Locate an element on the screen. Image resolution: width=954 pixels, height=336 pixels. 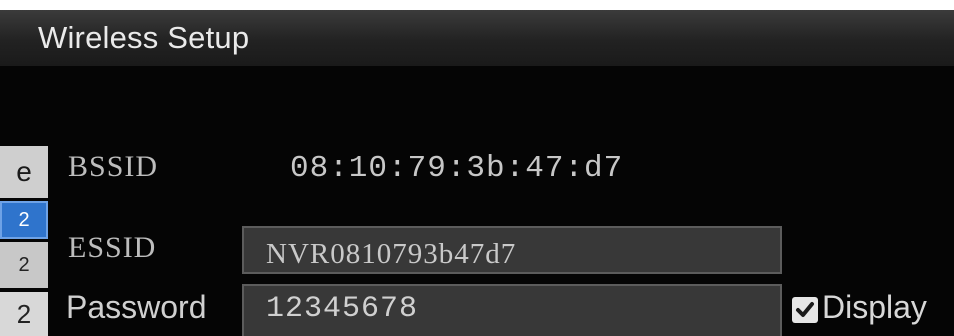
top-border is located at coordinates (477, 5).